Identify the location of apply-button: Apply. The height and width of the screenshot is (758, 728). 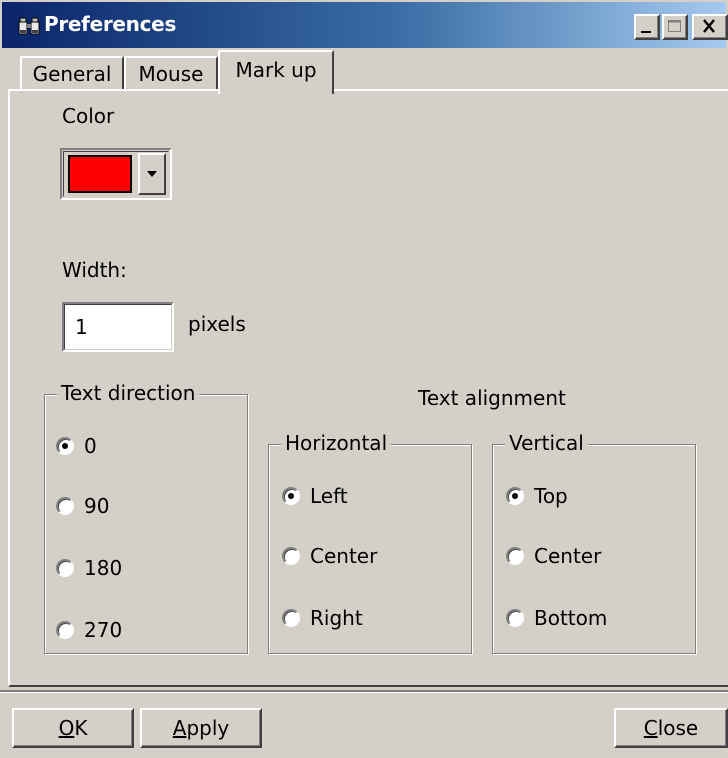
(201, 728).